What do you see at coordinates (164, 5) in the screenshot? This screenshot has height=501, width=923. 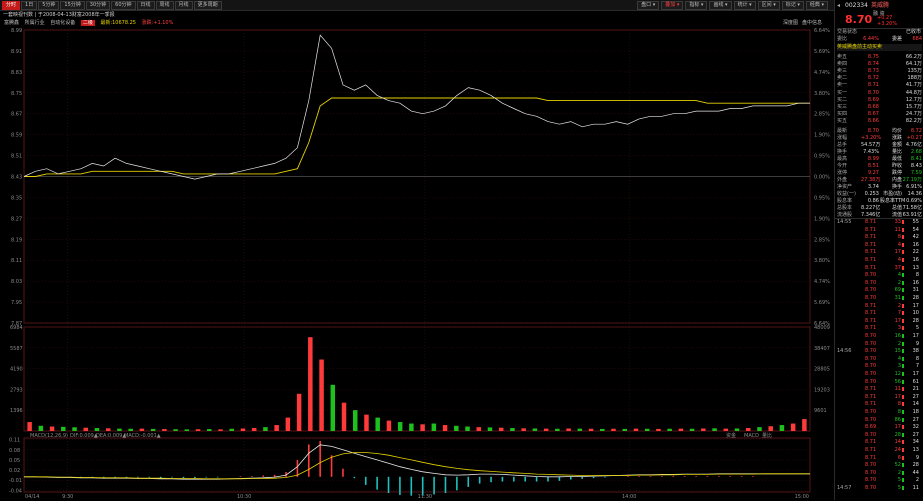 I see `period-tab-7: 周线` at bounding box center [164, 5].